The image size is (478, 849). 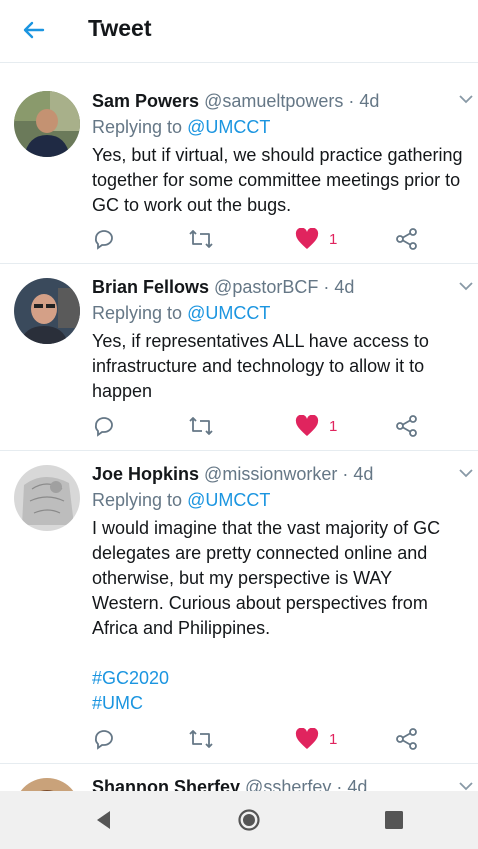 What do you see at coordinates (166, 784) in the screenshot?
I see `author-name: Shannon Sherfey` at bounding box center [166, 784].